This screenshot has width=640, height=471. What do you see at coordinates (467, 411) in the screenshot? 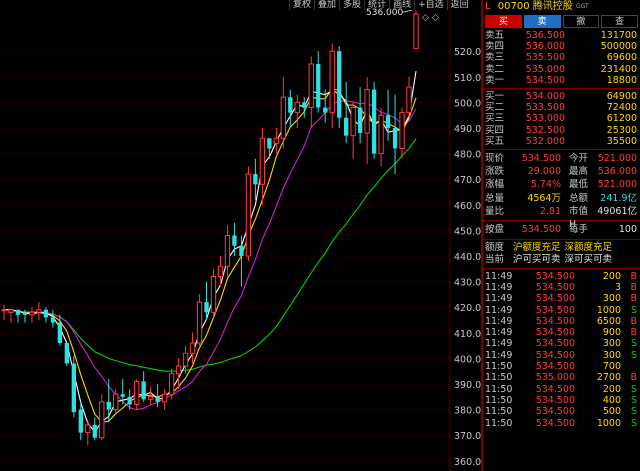
I see `y-tick-label: 380.0` at bounding box center [467, 411].